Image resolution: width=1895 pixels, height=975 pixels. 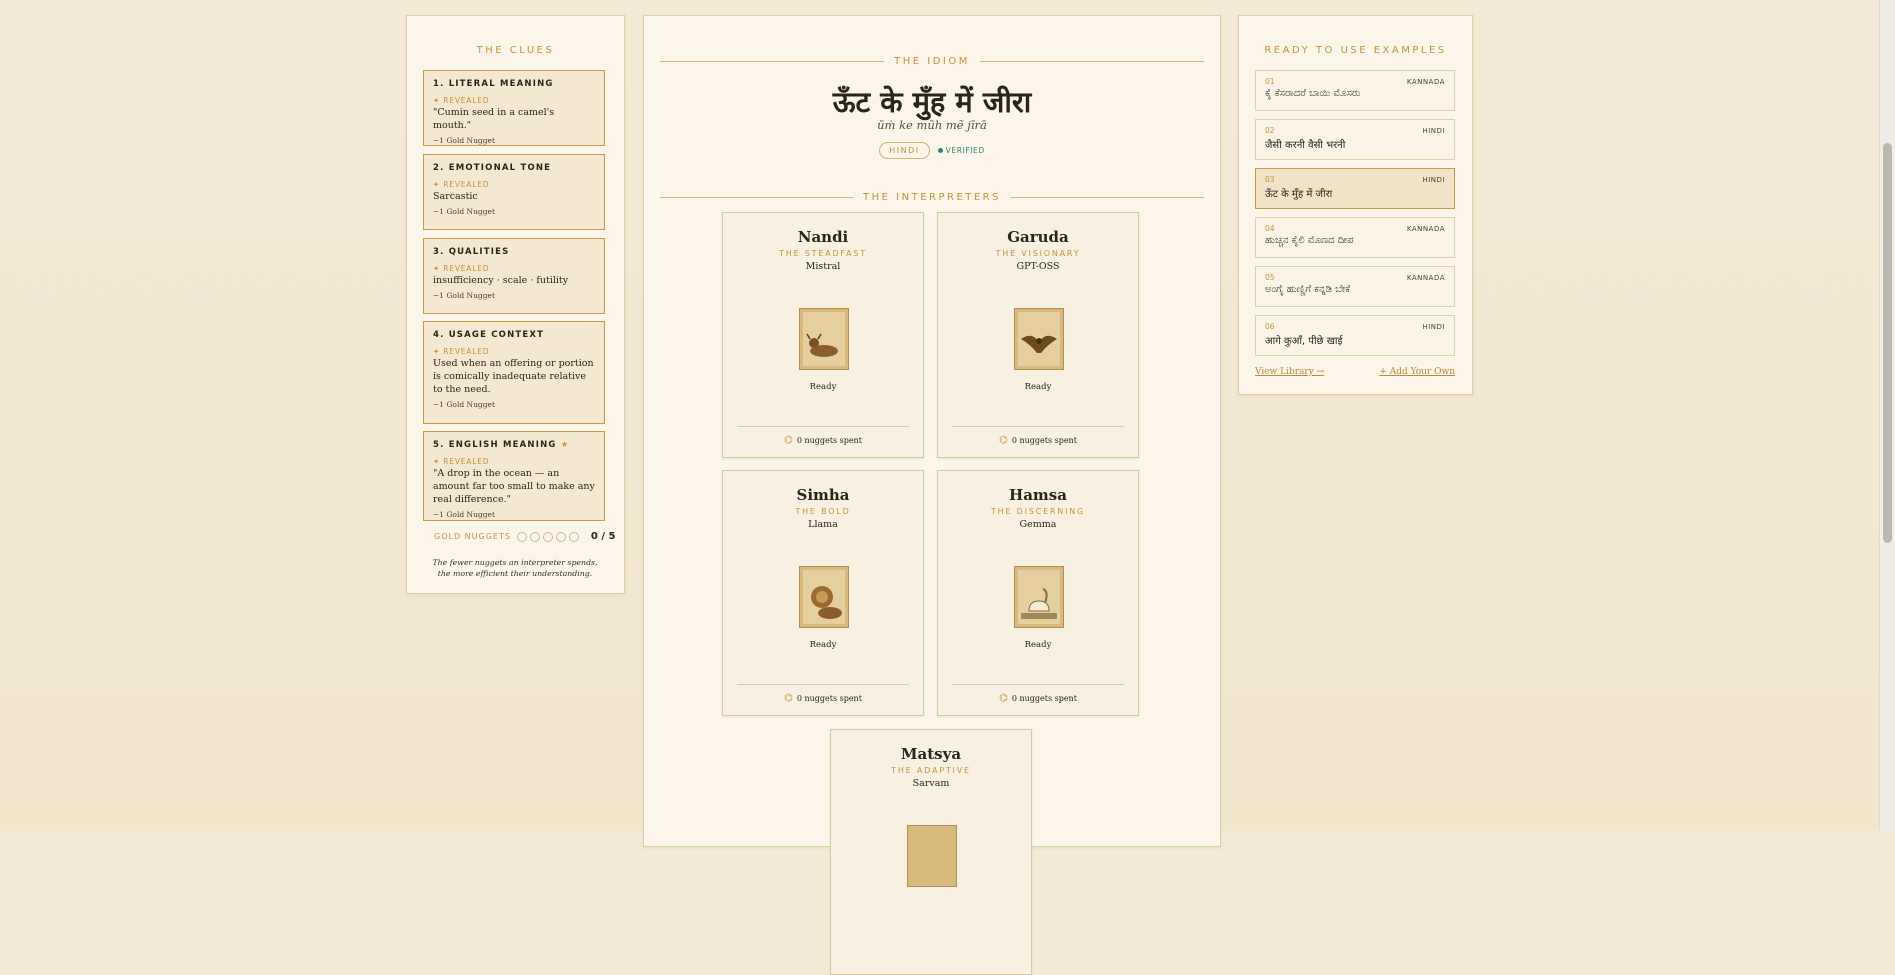 I want to click on example-item: 02 HINDI जैसी करनी वैसी भरनी, so click(x=1355, y=139).